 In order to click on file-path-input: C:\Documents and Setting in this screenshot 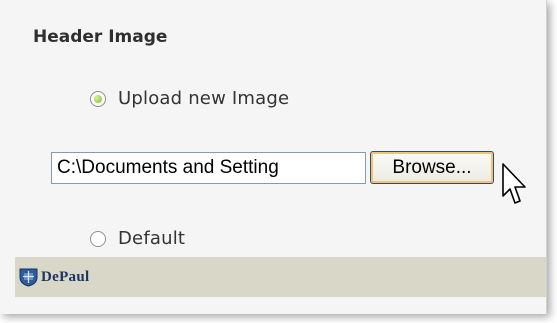, I will do `click(208, 168)`.